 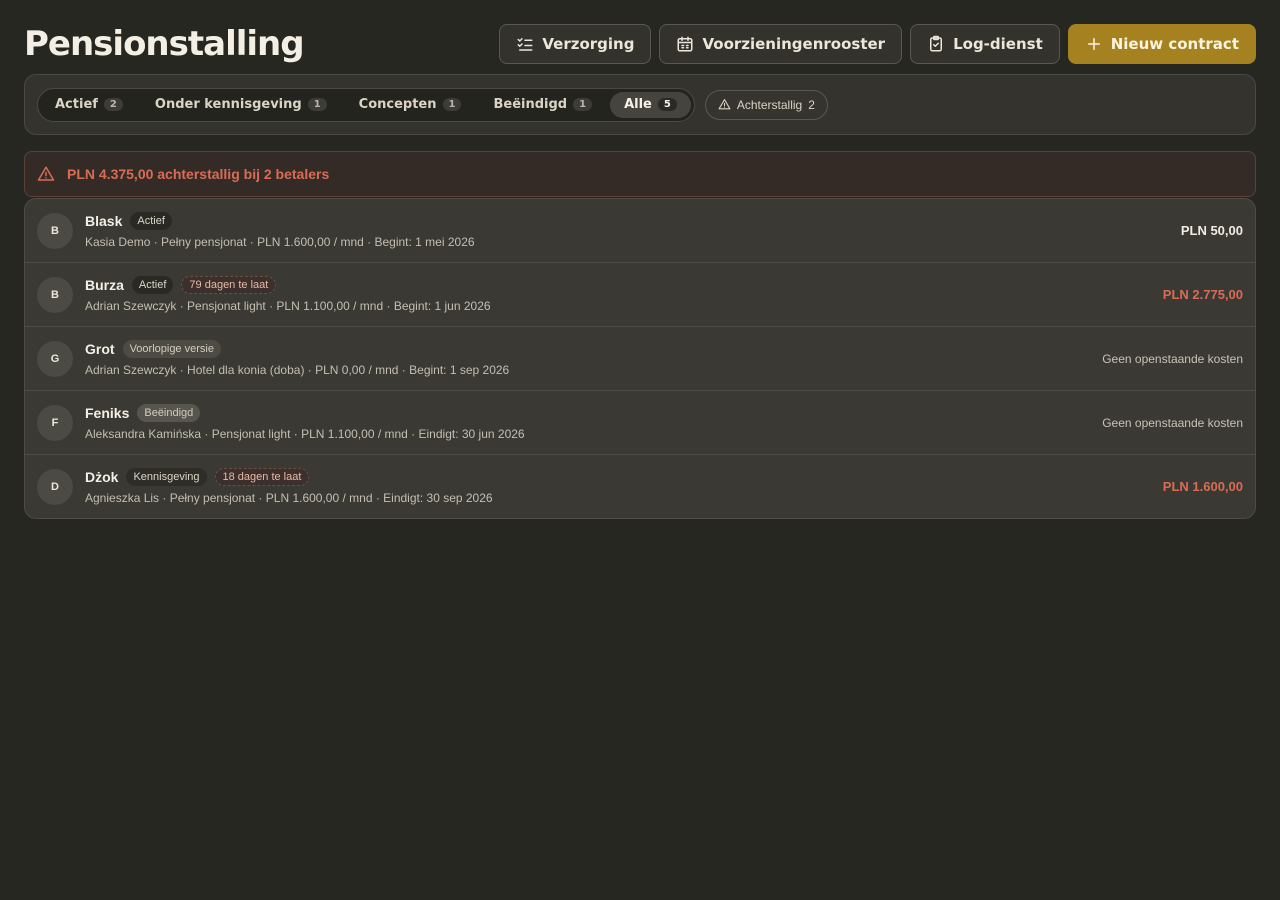 What do you see at coordinates (169, 413) in the screenshot?
I see `status-badge: Beëindigd` at bounding box center [169, 413].